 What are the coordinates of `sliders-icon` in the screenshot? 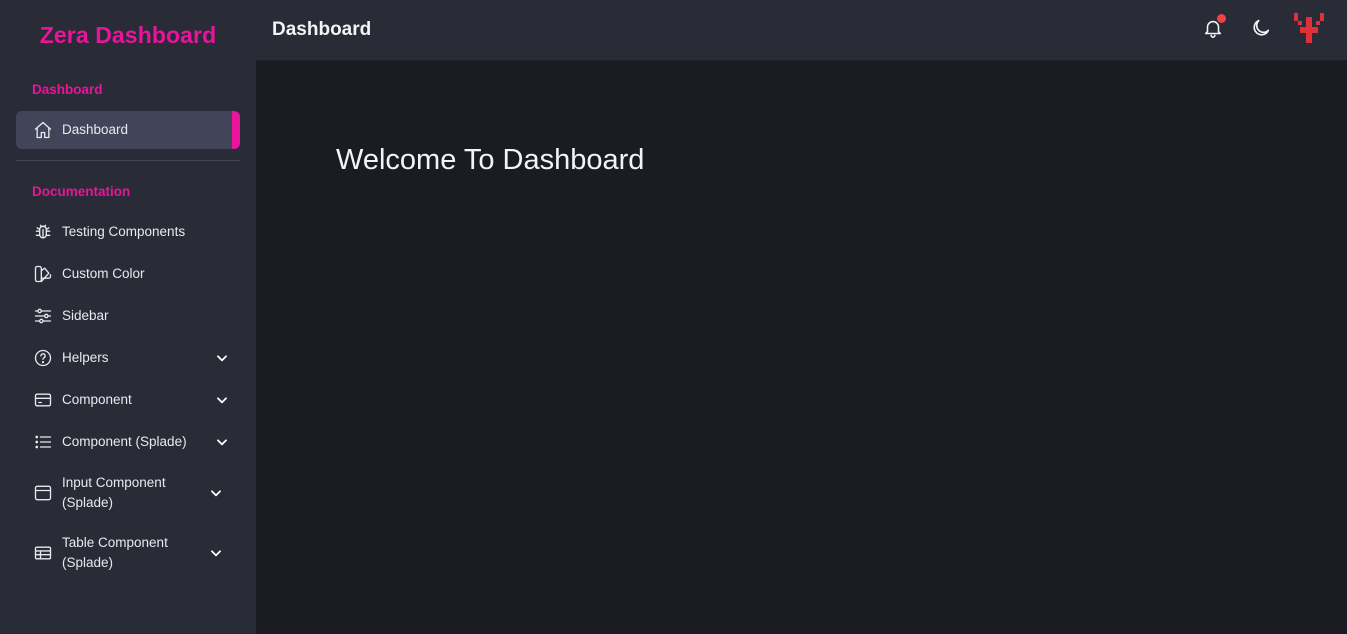 It's located at (43, 316).